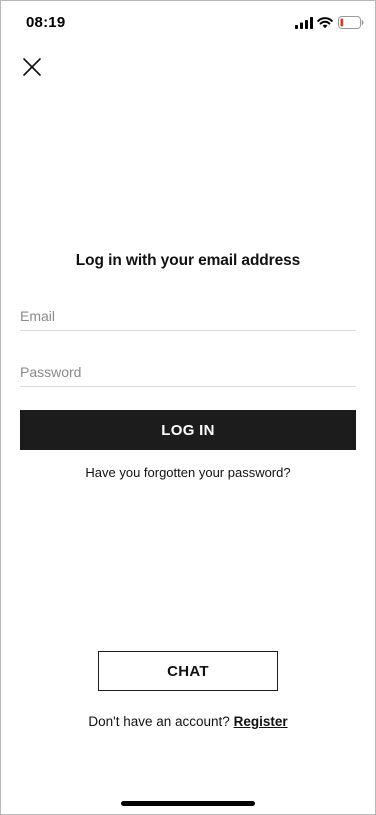  I want to click on cellular-signal-icon, so click(304, 23).